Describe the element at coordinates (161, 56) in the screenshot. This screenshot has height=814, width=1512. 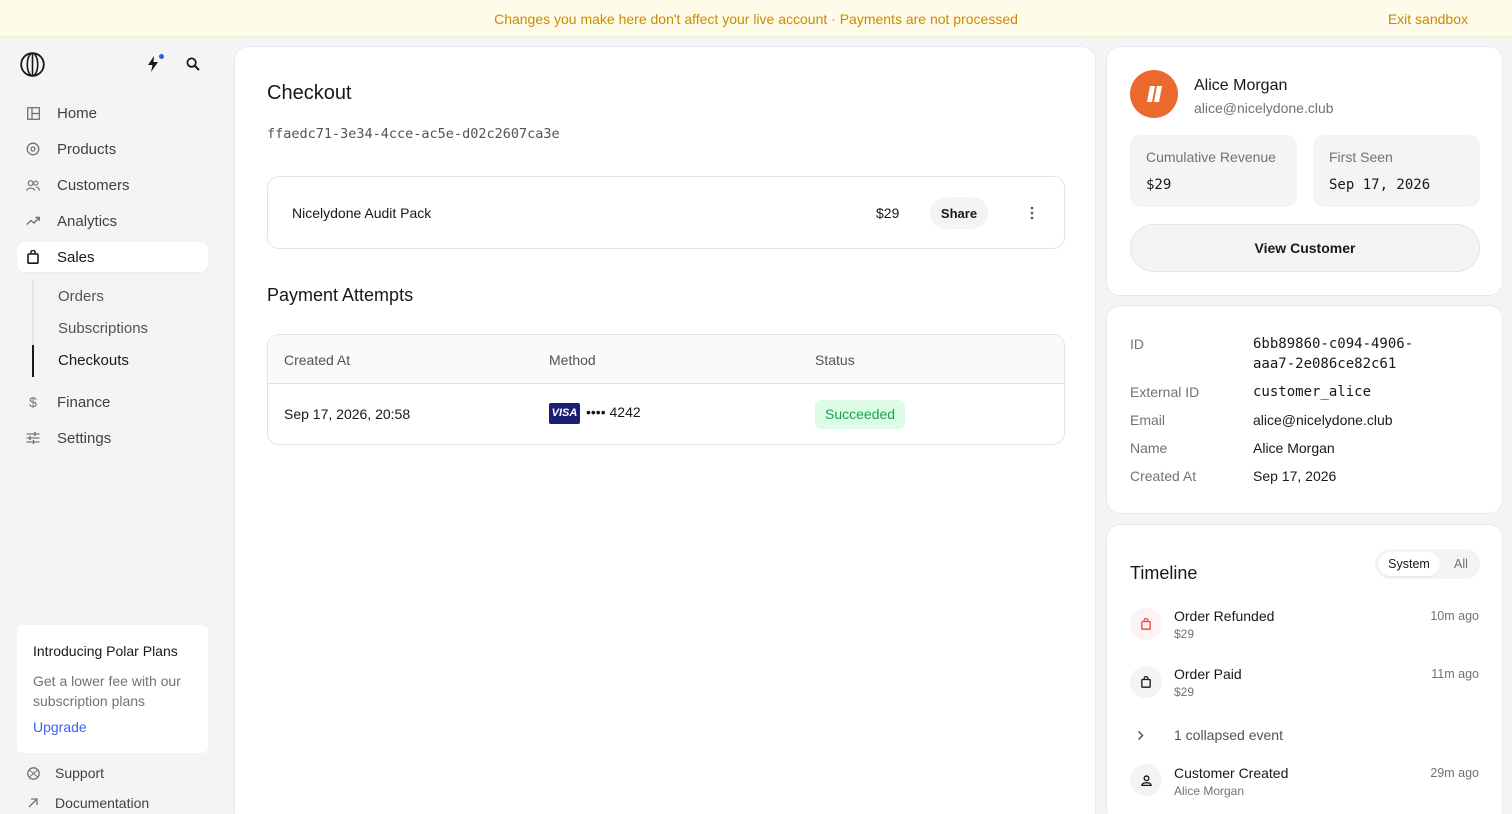
I see `notification-dot` at that location.